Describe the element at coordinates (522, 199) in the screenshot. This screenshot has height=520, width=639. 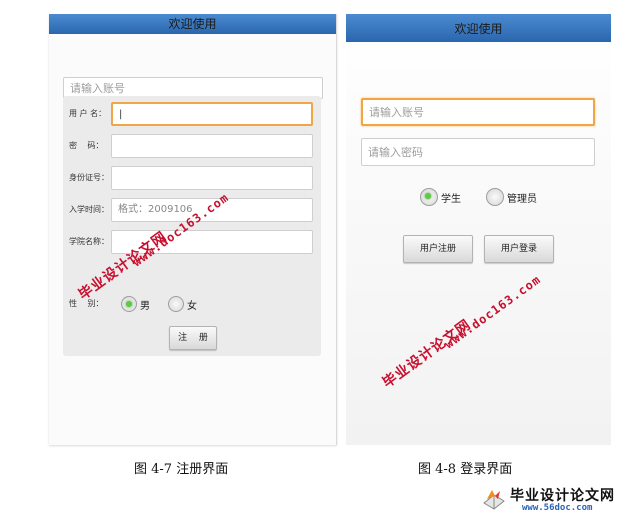
I see `role-admin-label: 管理员` at that location.